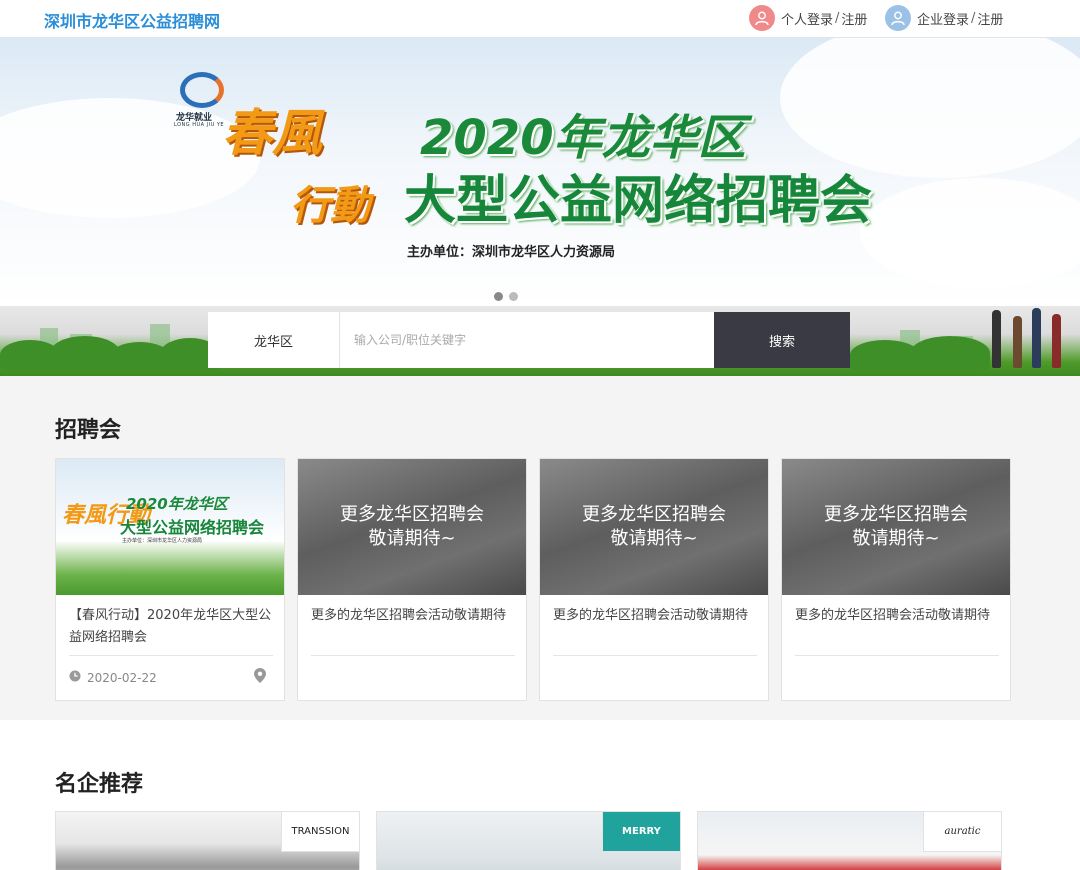  What do you see at coordinates (177, 504) in the screenshot?
I see `poster-year: 2020年龙华区` at bounding box center [177, 504].